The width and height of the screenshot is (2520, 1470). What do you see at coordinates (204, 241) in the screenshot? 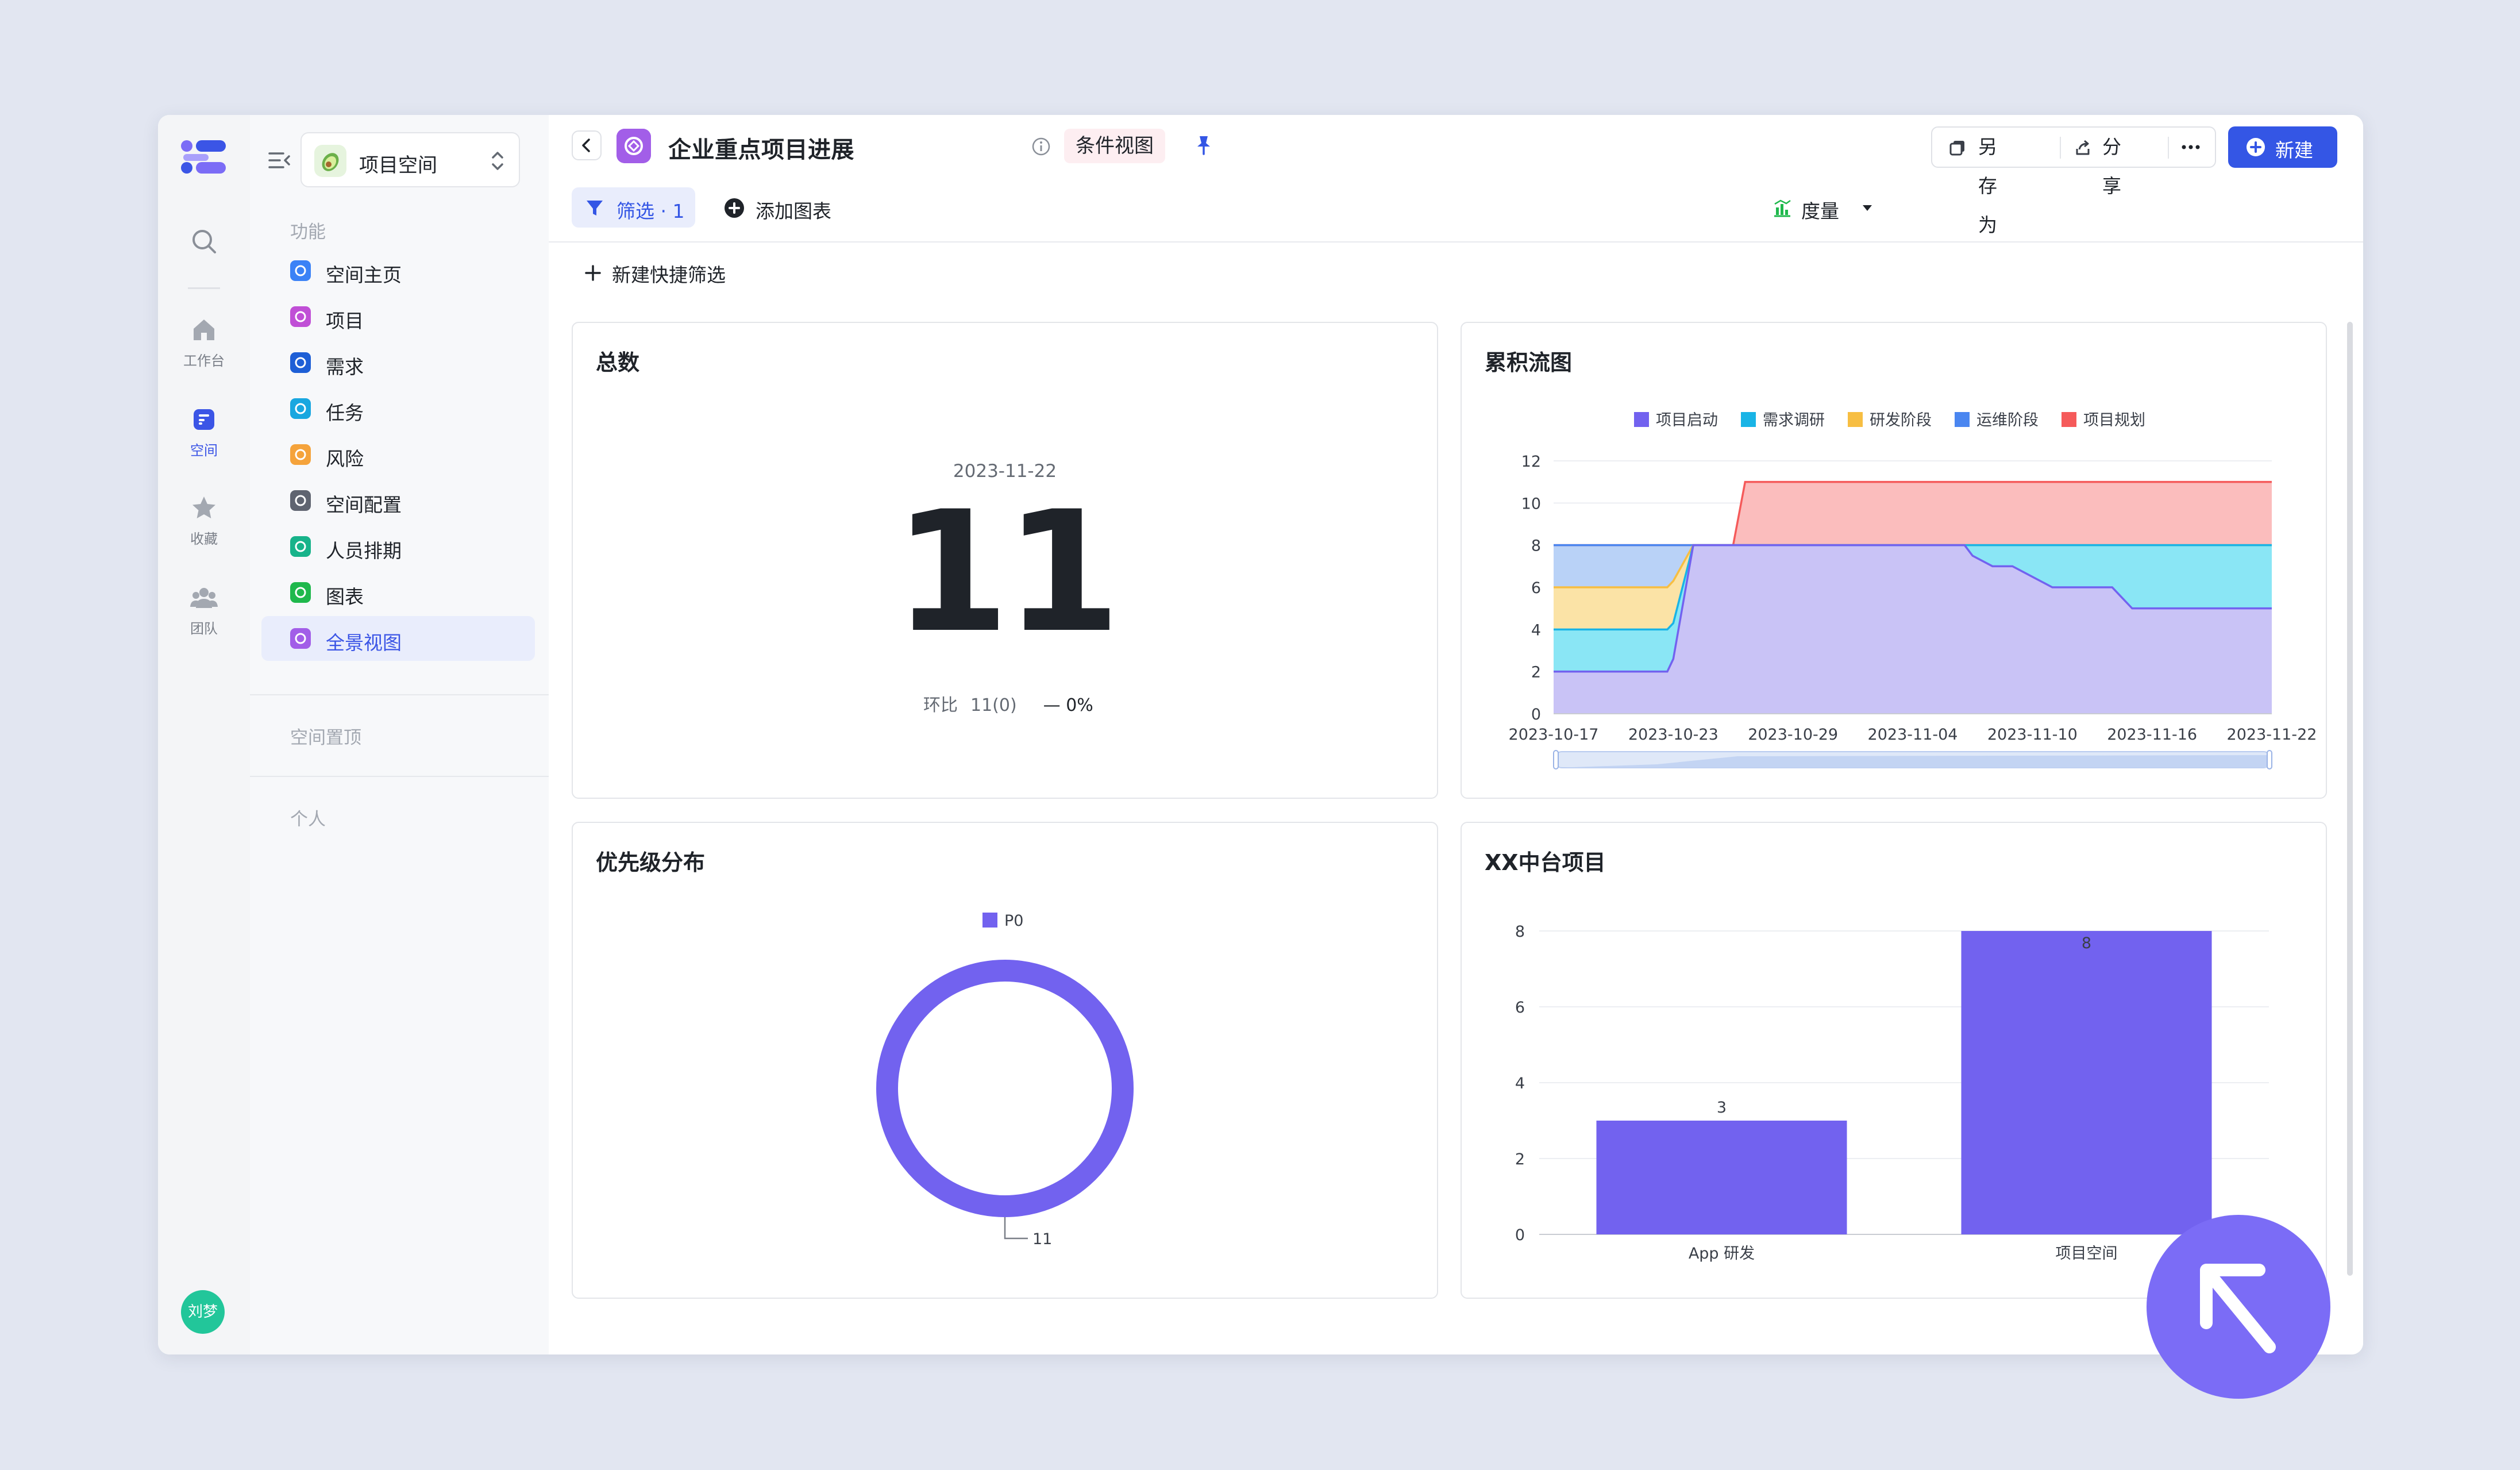
I see `search-icon` at bounding box center [204, 241].